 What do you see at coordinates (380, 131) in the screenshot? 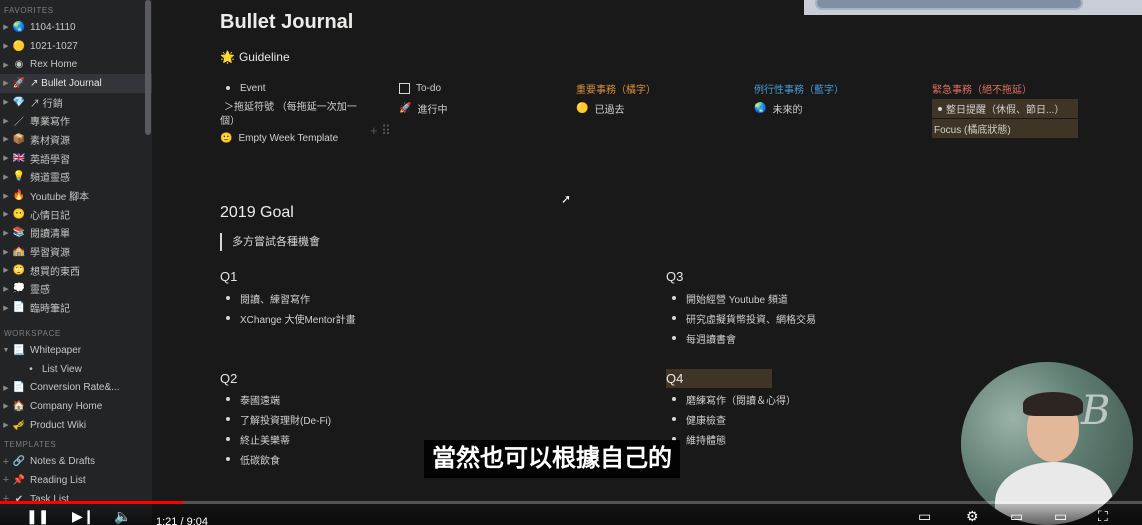
I see `block-drag-handle: + ⠿` at bounding box center [380, 131].